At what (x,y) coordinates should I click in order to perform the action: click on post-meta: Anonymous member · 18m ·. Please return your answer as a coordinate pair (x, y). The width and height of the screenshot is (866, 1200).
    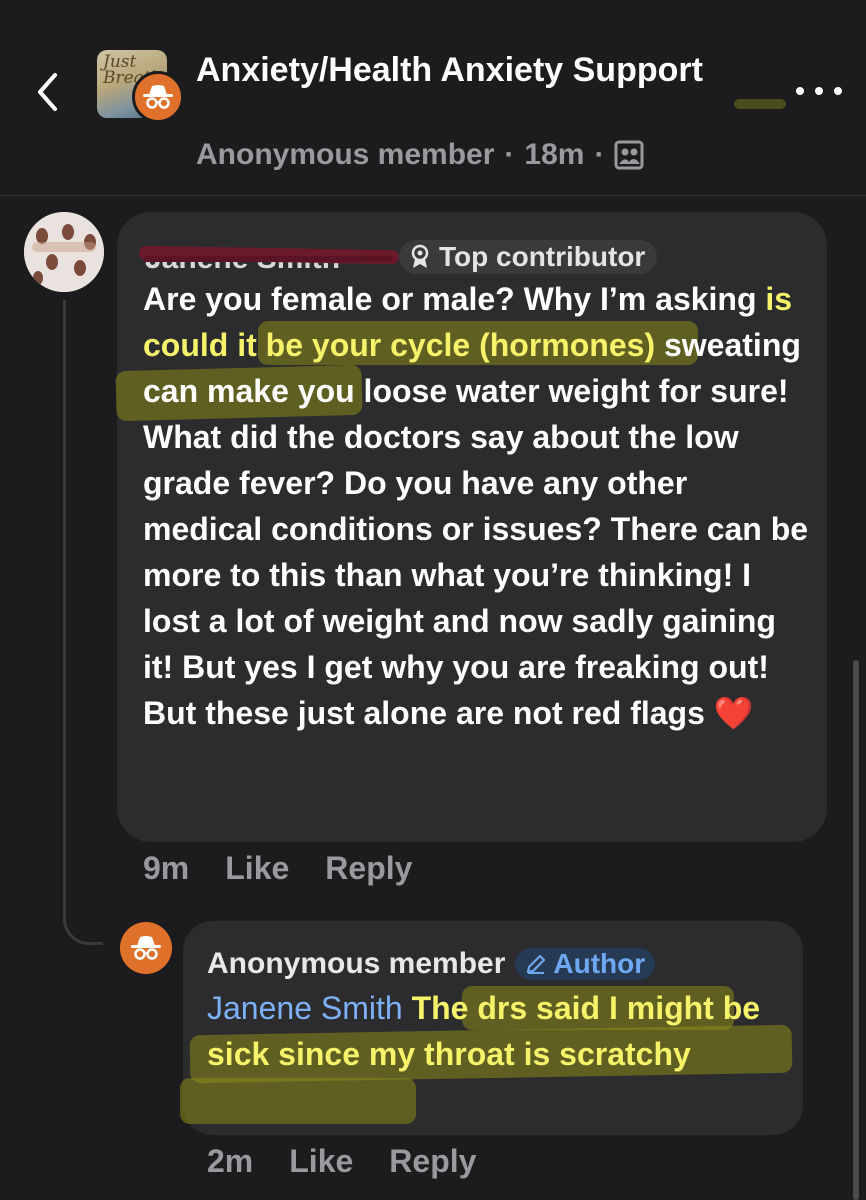
    Looking at the image, I should click on (420, 155).